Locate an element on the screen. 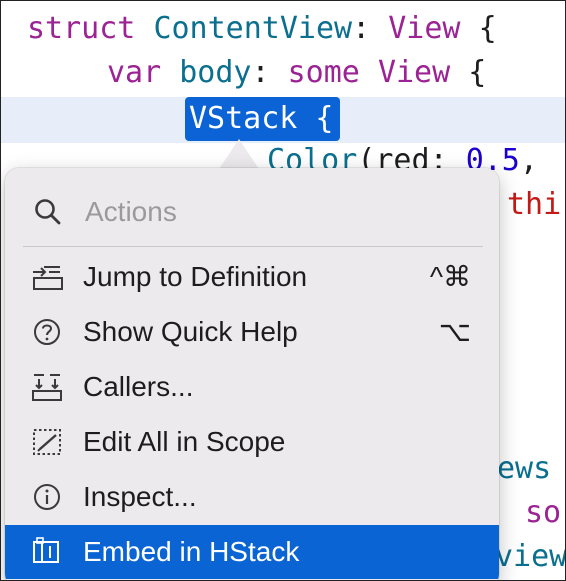  keyword-struct: struct is located at coordinates (81, 28).